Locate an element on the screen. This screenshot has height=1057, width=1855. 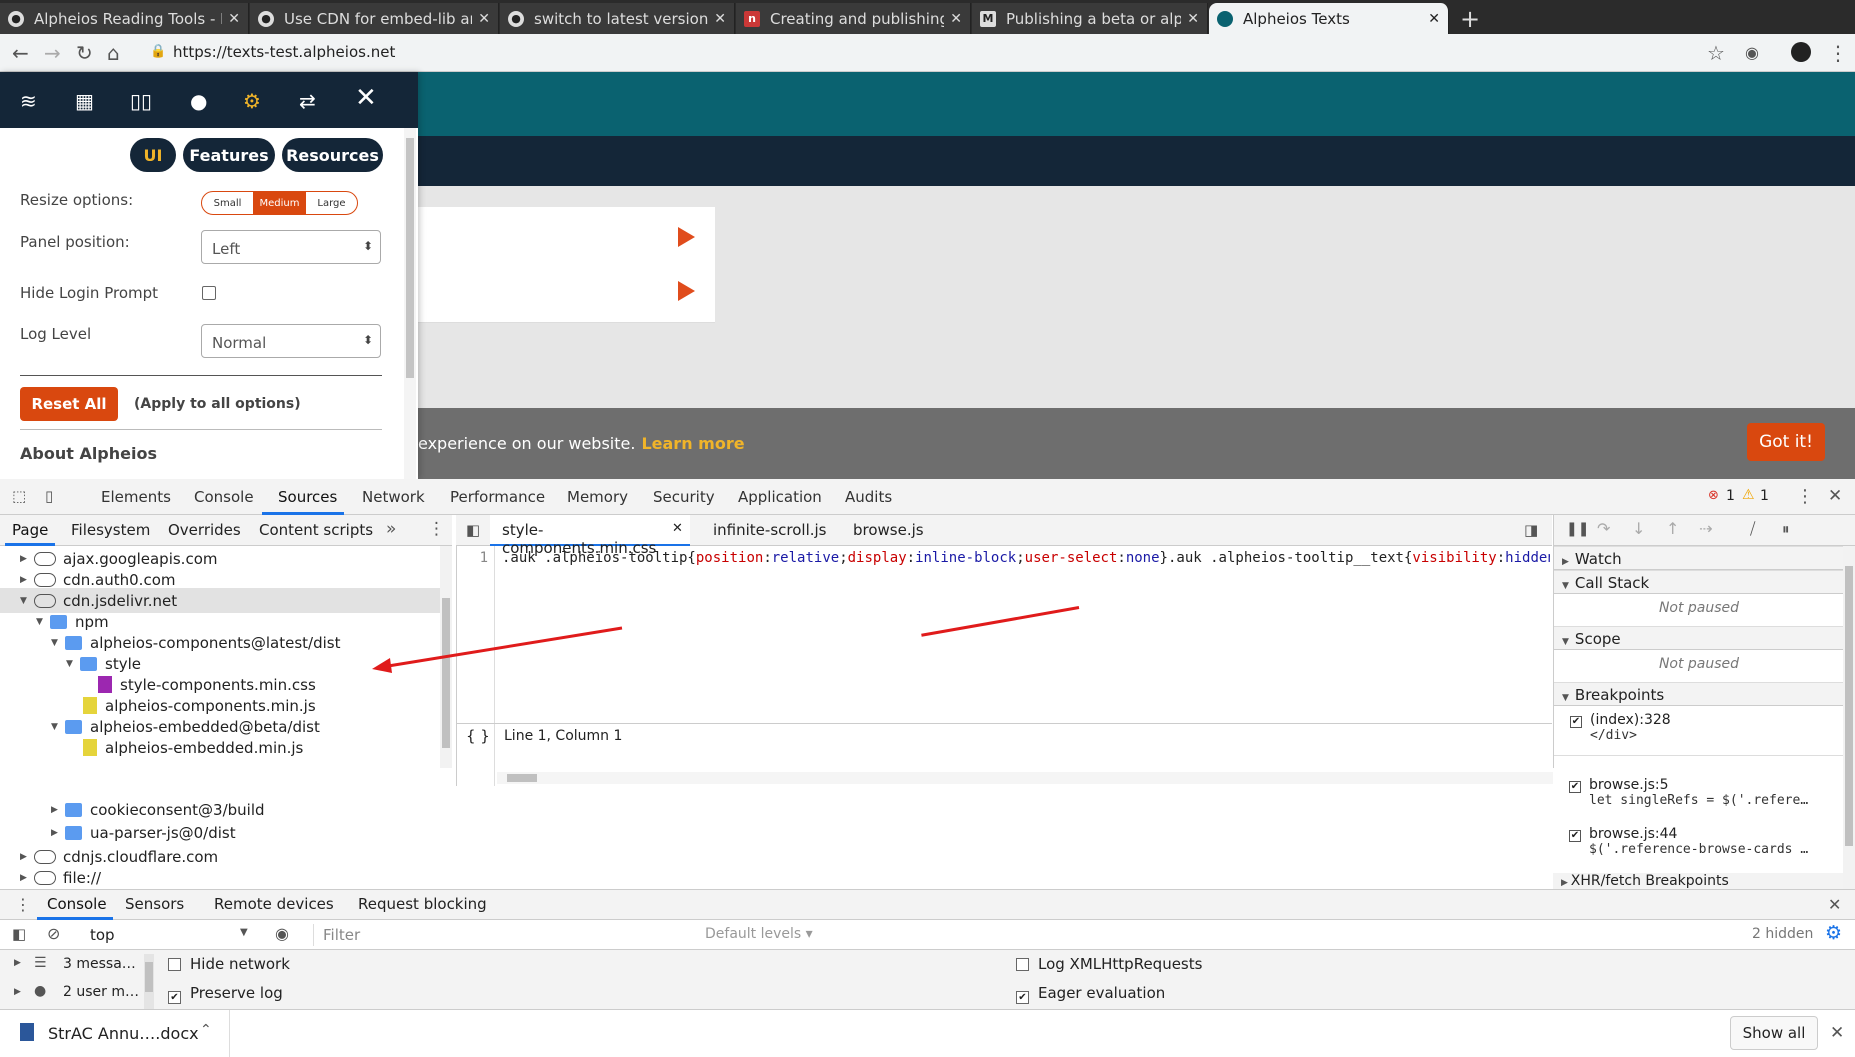
filter-input: Filter is located at coordinates (503, 935).